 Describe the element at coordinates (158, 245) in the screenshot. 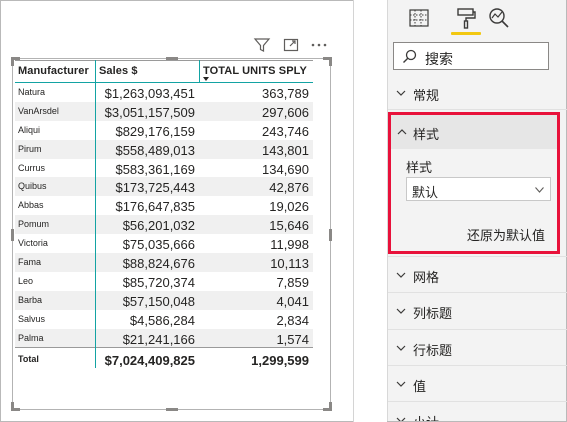

I see `cell-sales: $75,035,666` at that location.